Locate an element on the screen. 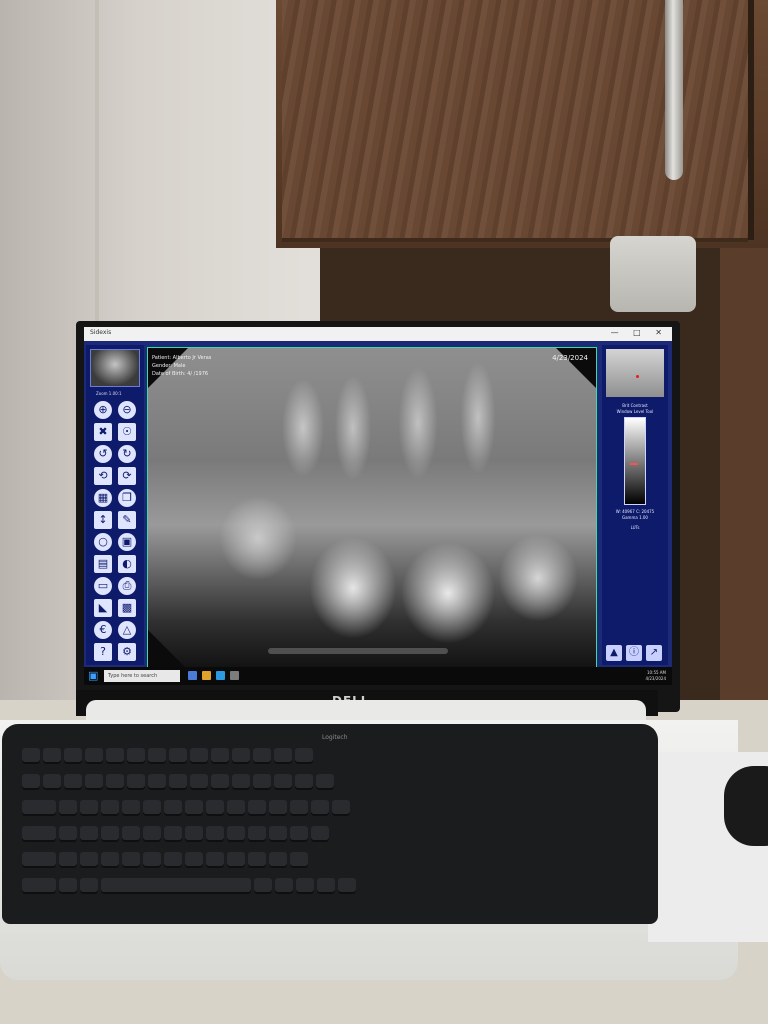 This screenshot has width=768, height=1024. image-icon: ▭ is located at coordinates (103, 586).